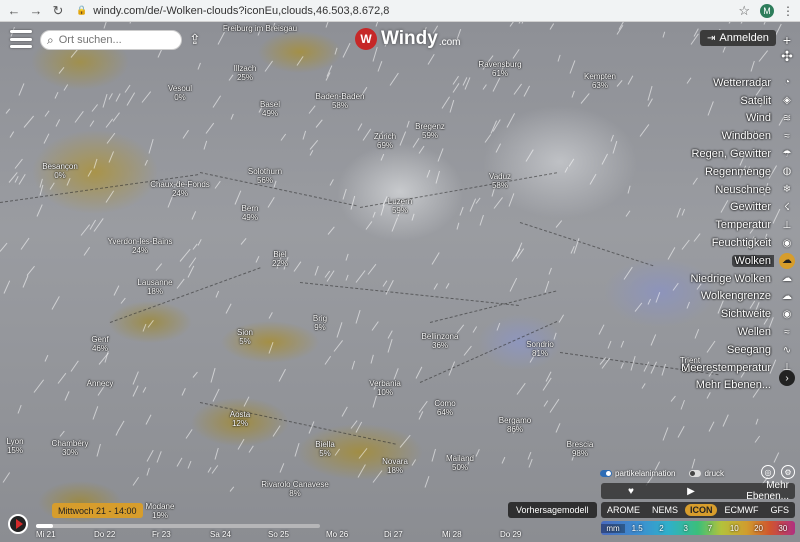  I want to click on place-label: Novara 18%, so click(395, 466).